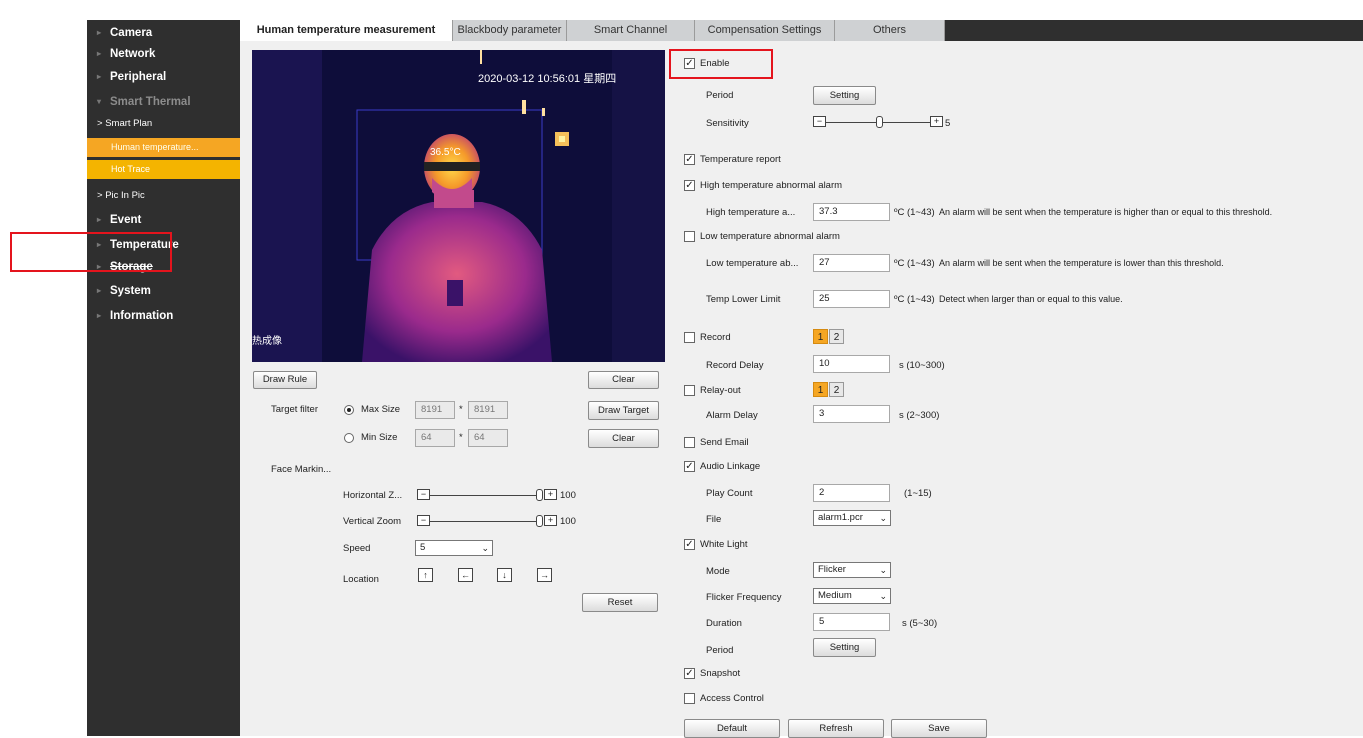  What do you see at coordinates (851, 364) in the screenshot?
I see `record-delay-field: 10` at bounding box center [851, 364].